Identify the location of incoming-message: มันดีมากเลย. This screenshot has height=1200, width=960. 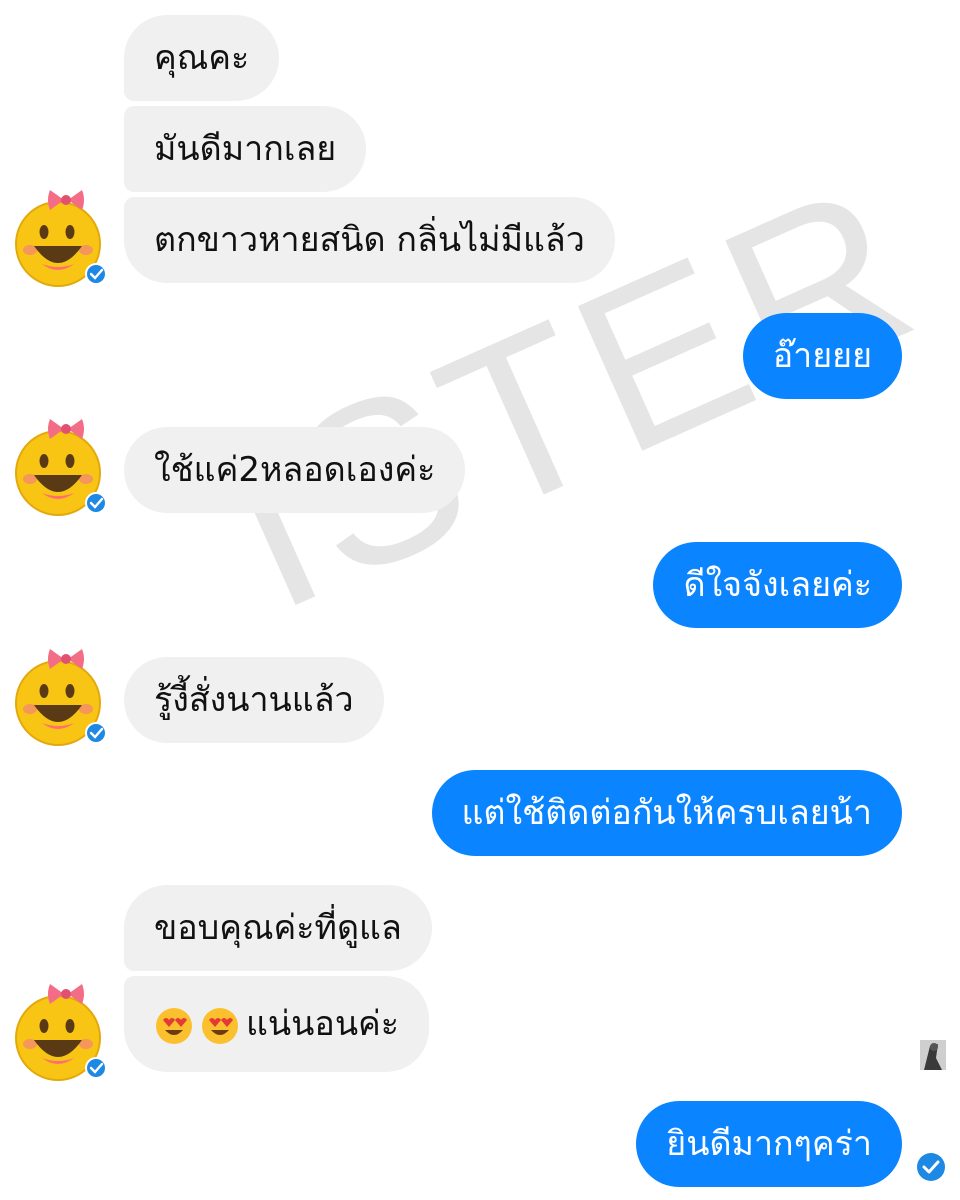
(245, 149).